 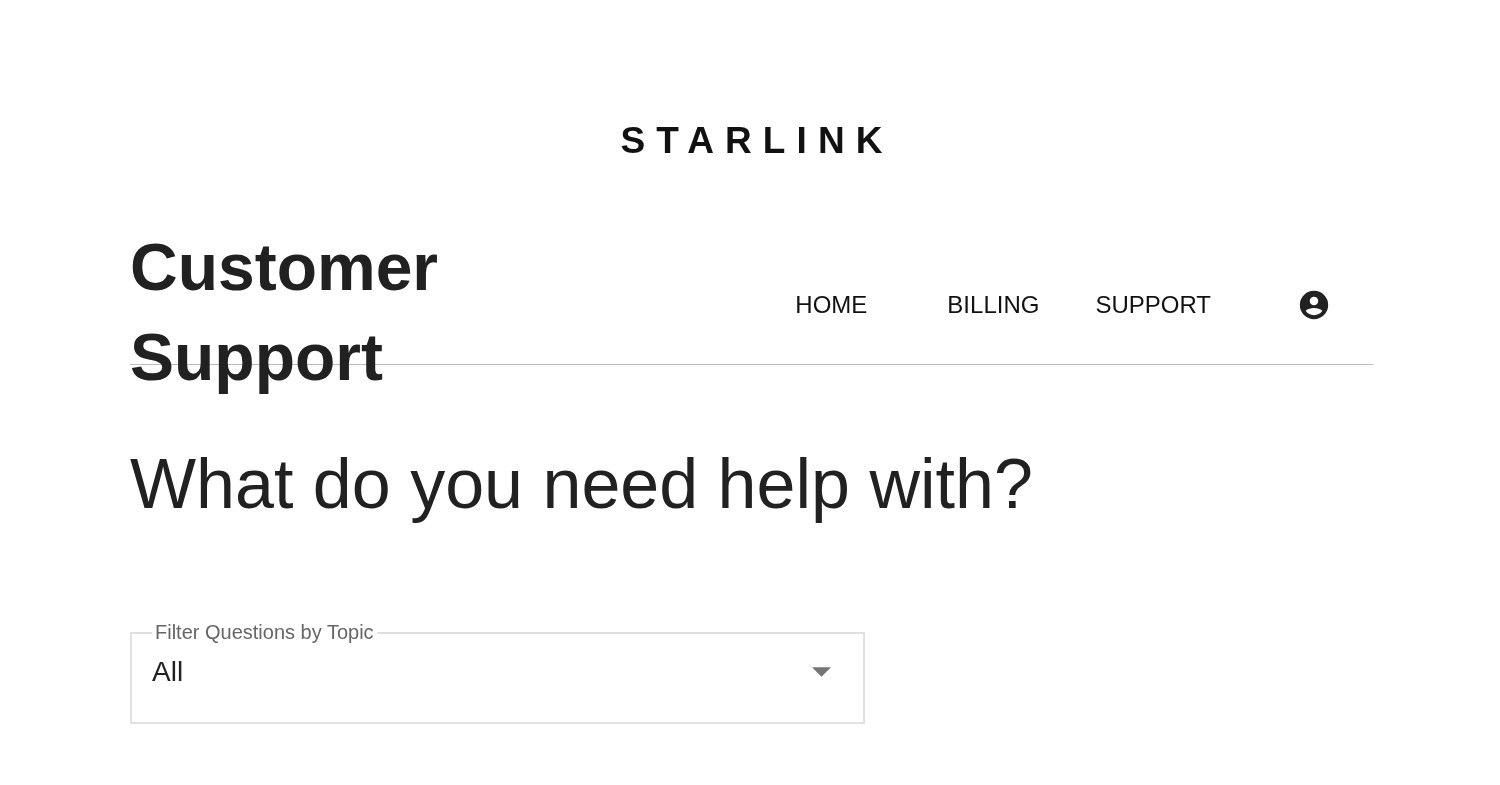 What do you see at coordinates (756, 141) in the screenshot?
I see `logo: STARLINK` at bounding box center [756, 141].